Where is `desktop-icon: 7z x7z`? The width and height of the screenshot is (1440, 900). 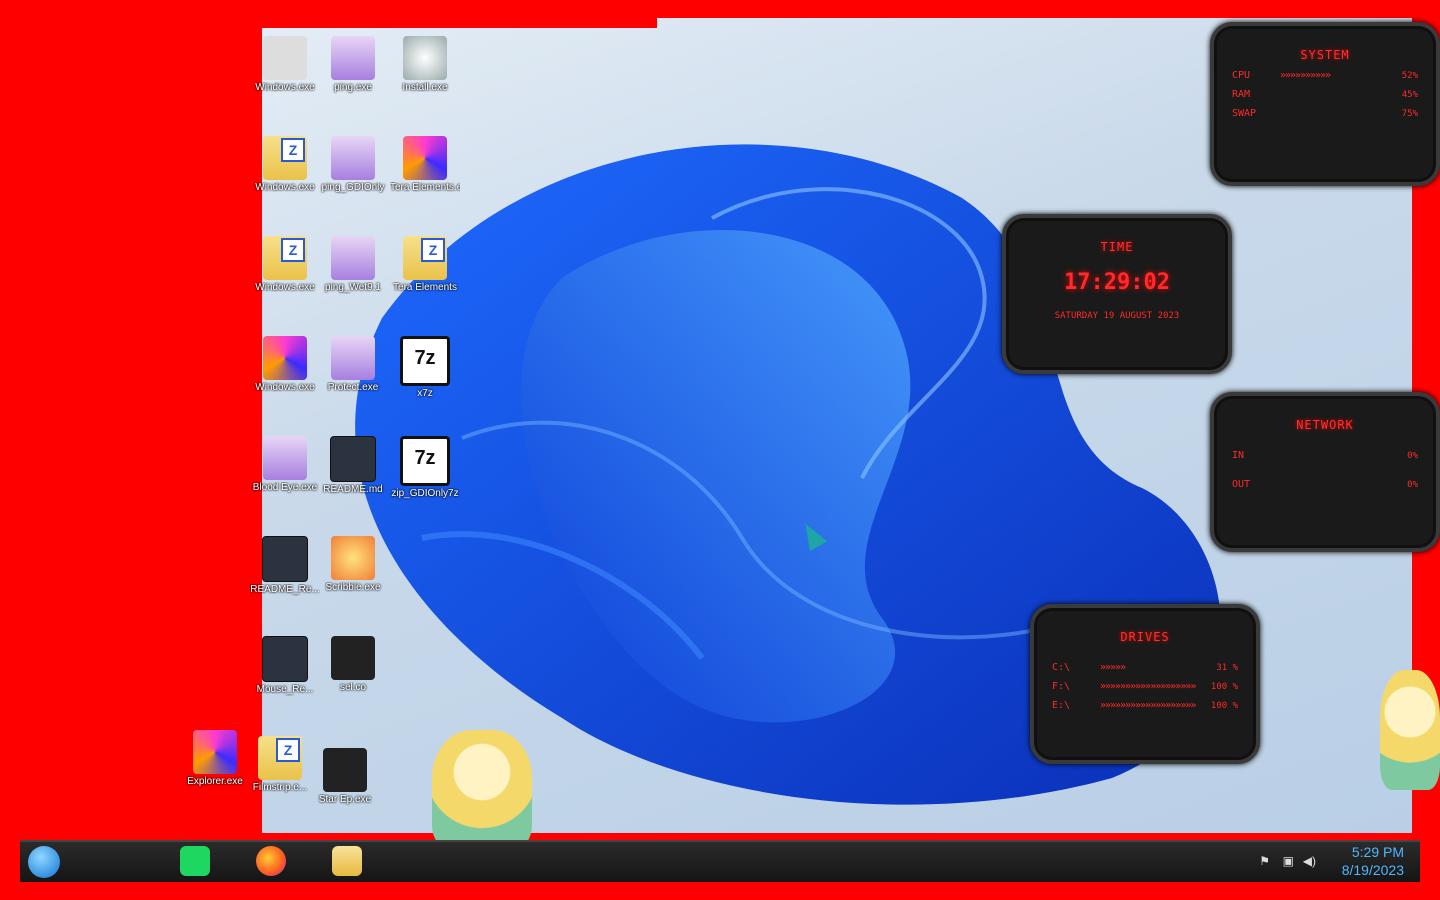
desktop-icon: 7z x7z is located at coordinates (425, 368).